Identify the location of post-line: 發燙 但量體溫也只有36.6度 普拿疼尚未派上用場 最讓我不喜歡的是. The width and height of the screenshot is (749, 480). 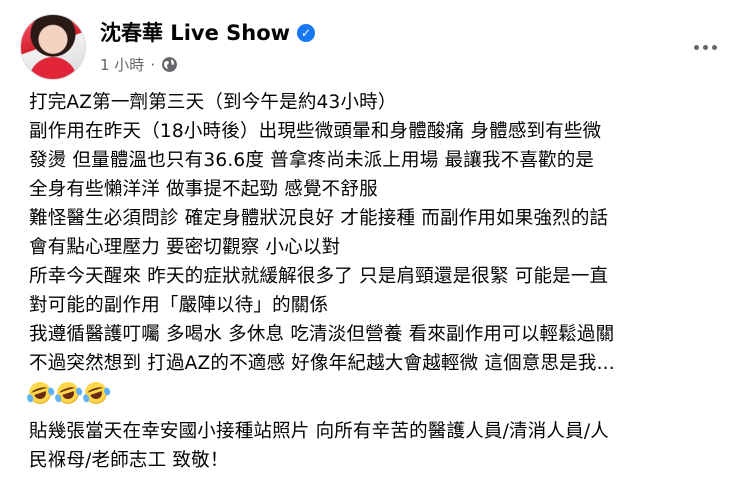
(312, 160).